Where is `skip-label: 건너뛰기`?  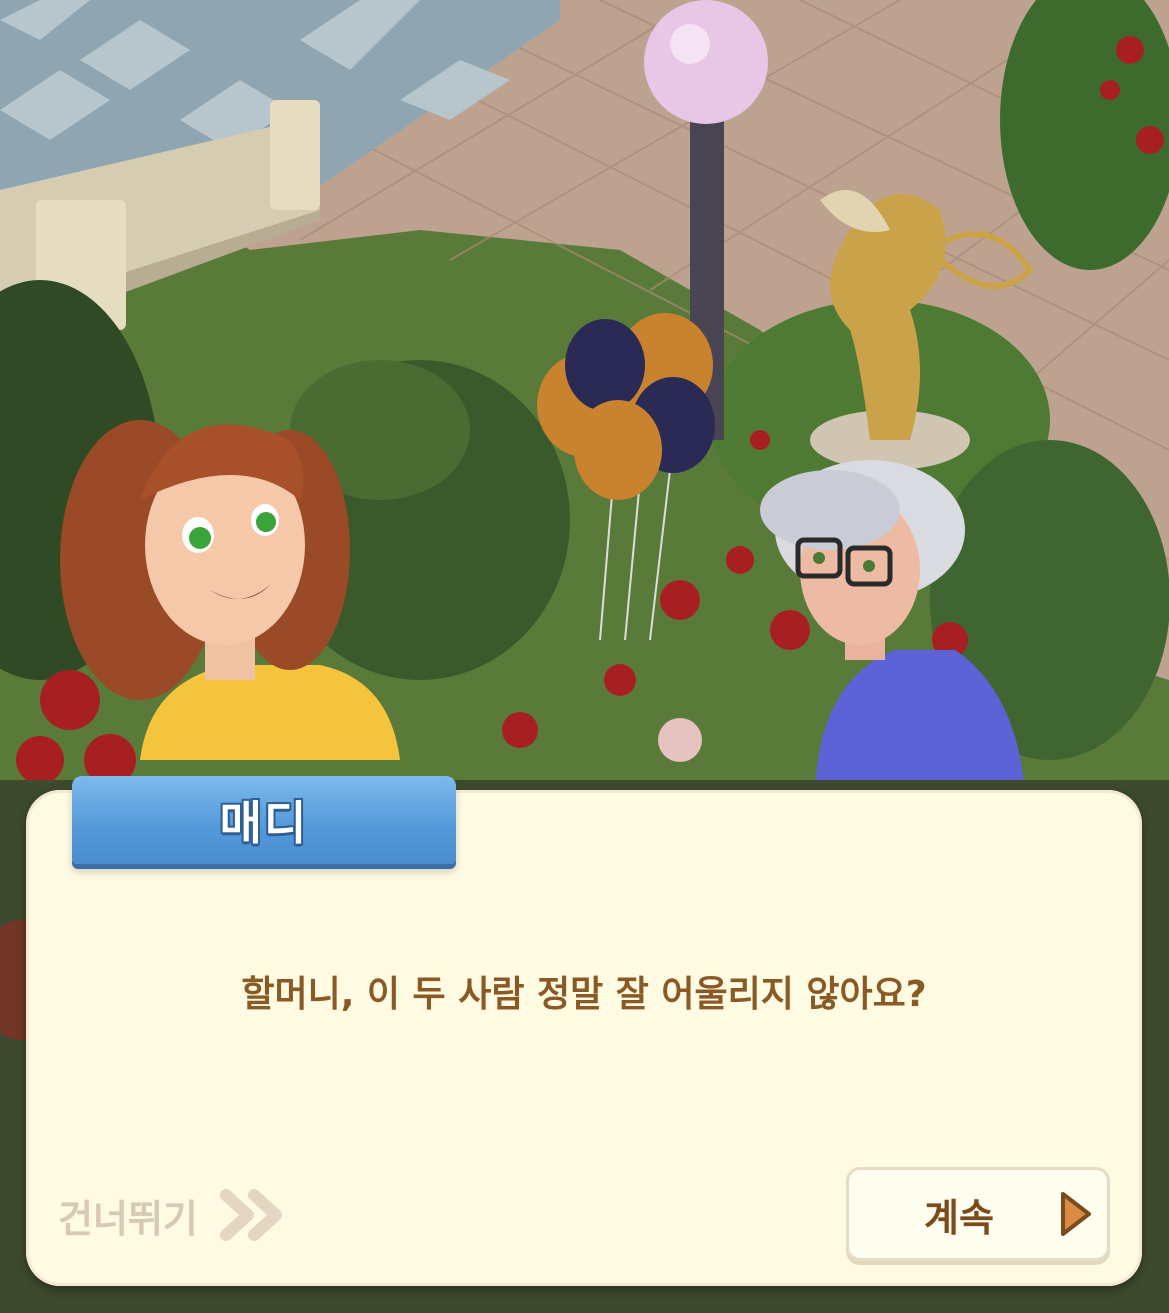
skip-label: 건너뛰기 is located at coordinates (128, 1218).